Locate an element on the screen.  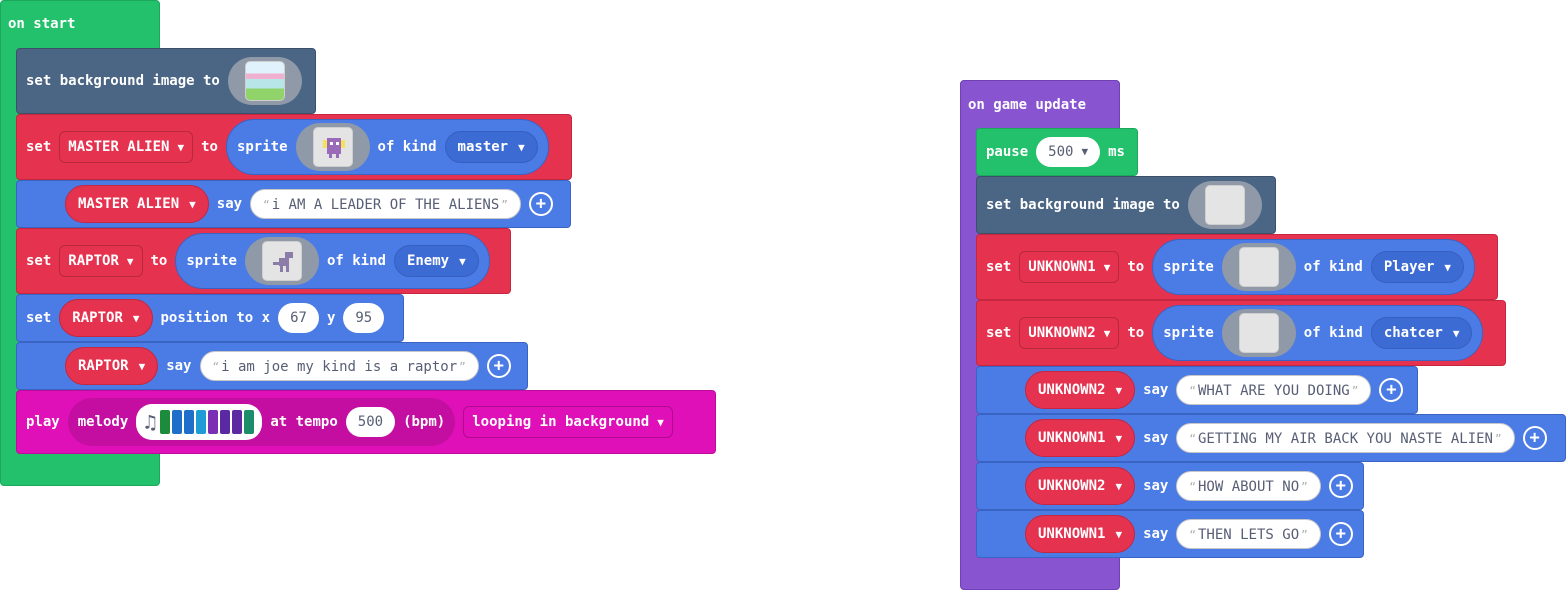
kind-dropdown: master ▼ is located at coordinates (491, 147).